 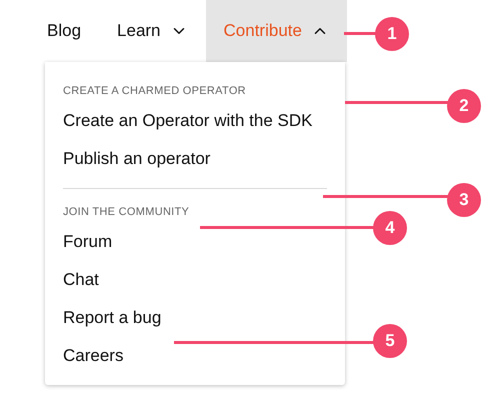 I want to click on nav-link: Blog, so click(x=64, y=31).